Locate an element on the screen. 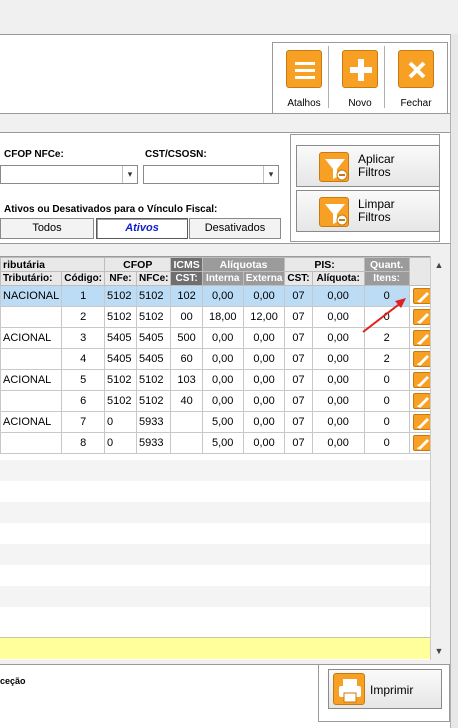  cell-cst: 40 is located at coordinates (186, 401).